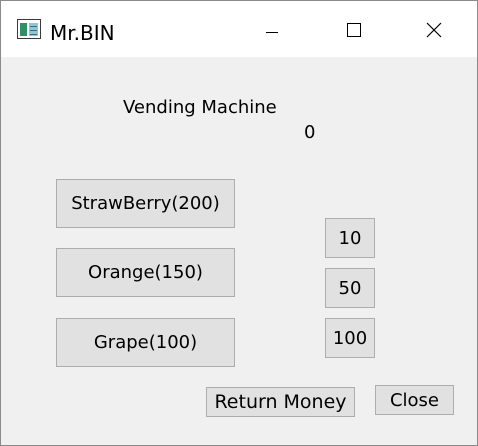  Describe the element at coordinates (272, 29) in the screenshot. I see `minimize-button` at that location.